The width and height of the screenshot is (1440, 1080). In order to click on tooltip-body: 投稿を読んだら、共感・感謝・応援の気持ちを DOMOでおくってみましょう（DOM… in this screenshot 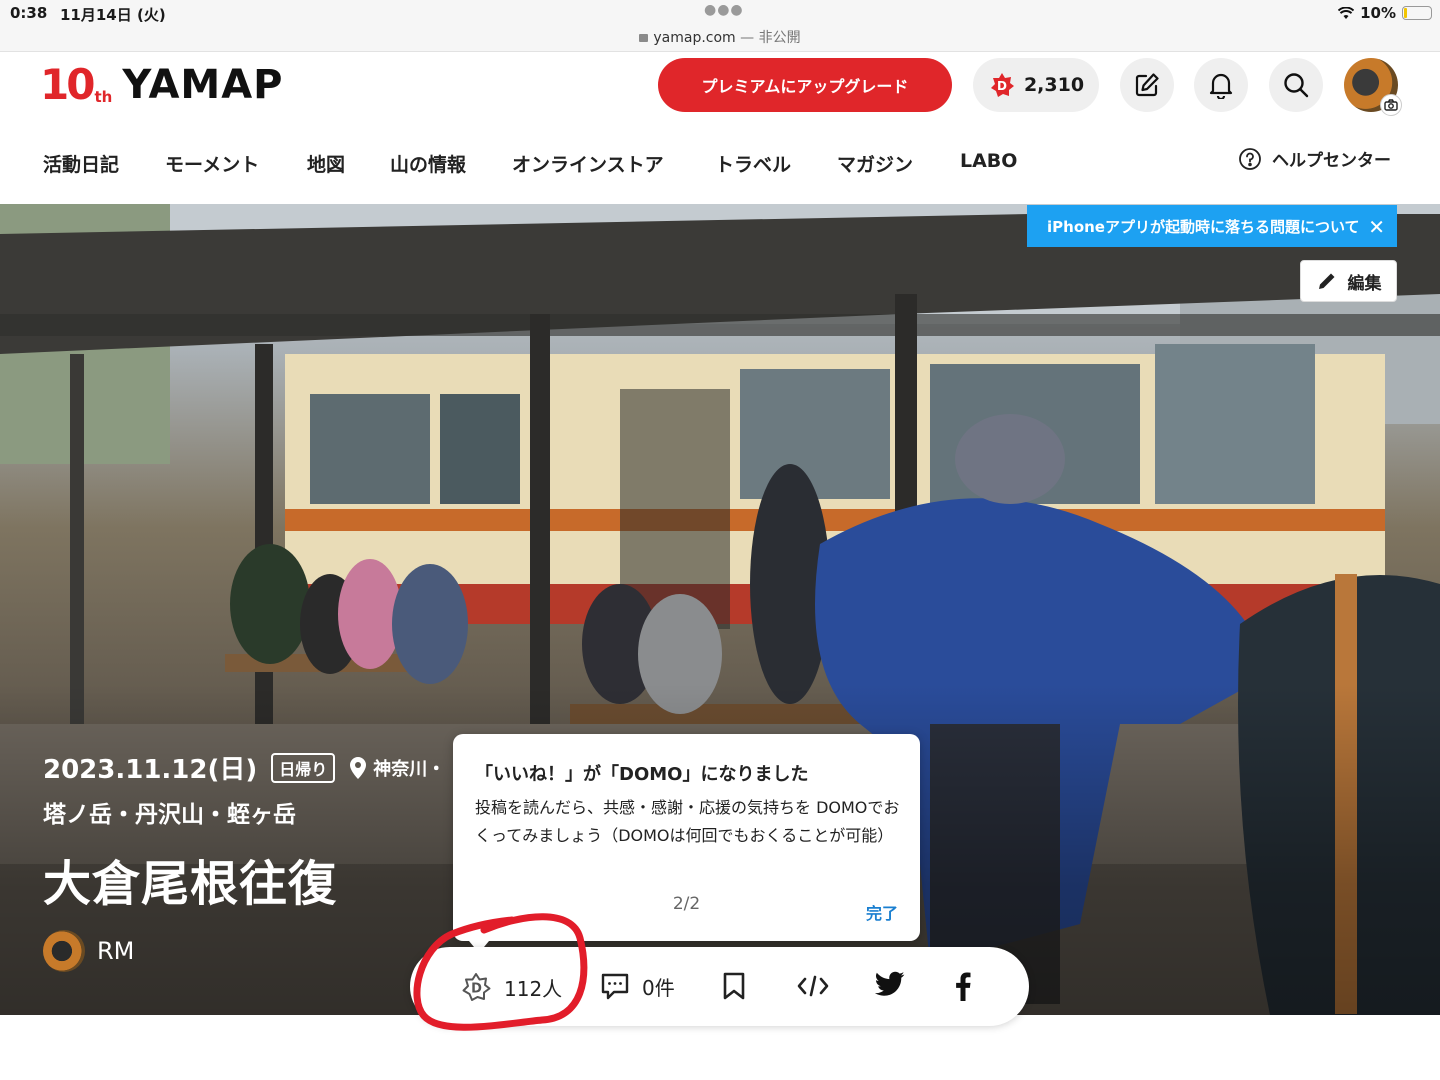, I will do `click(687, 821)`.